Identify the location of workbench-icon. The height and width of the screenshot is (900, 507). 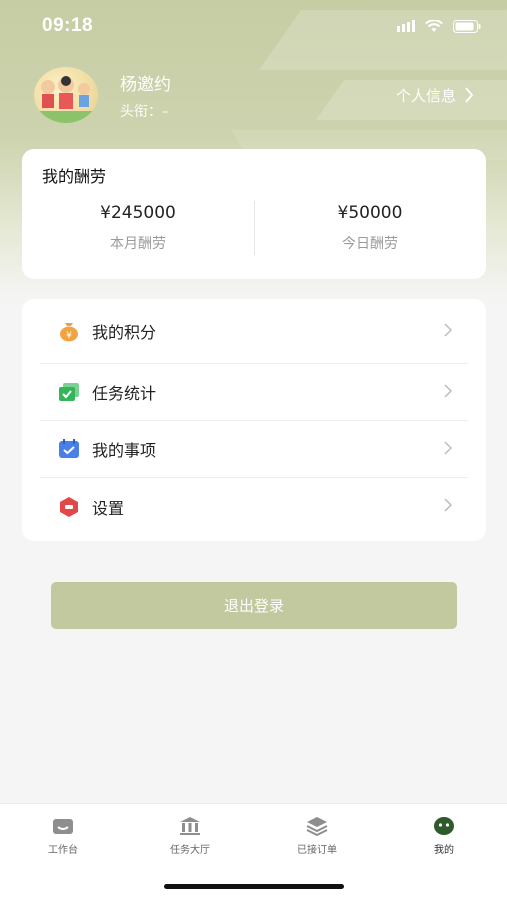
(63, 826).